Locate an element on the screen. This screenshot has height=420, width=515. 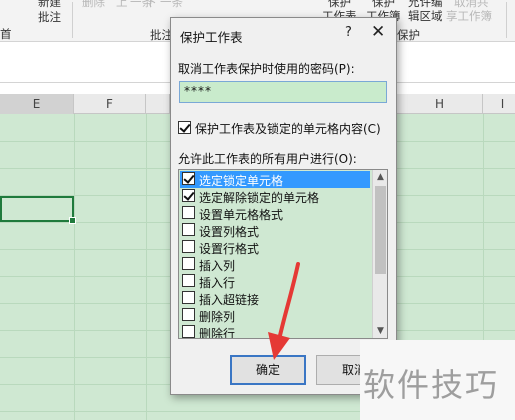
list-item: 设置行格式 is located at coordinates (275, 247).